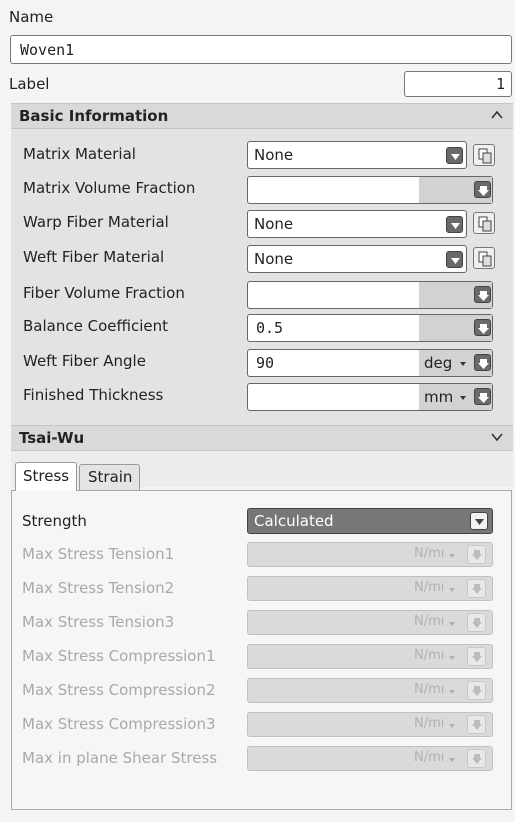 The height and width of the screenshot is (822, 515). Describe the element at coordinates (46, 476) in the screenshot. I see `tab-stress: Stress` at that location.